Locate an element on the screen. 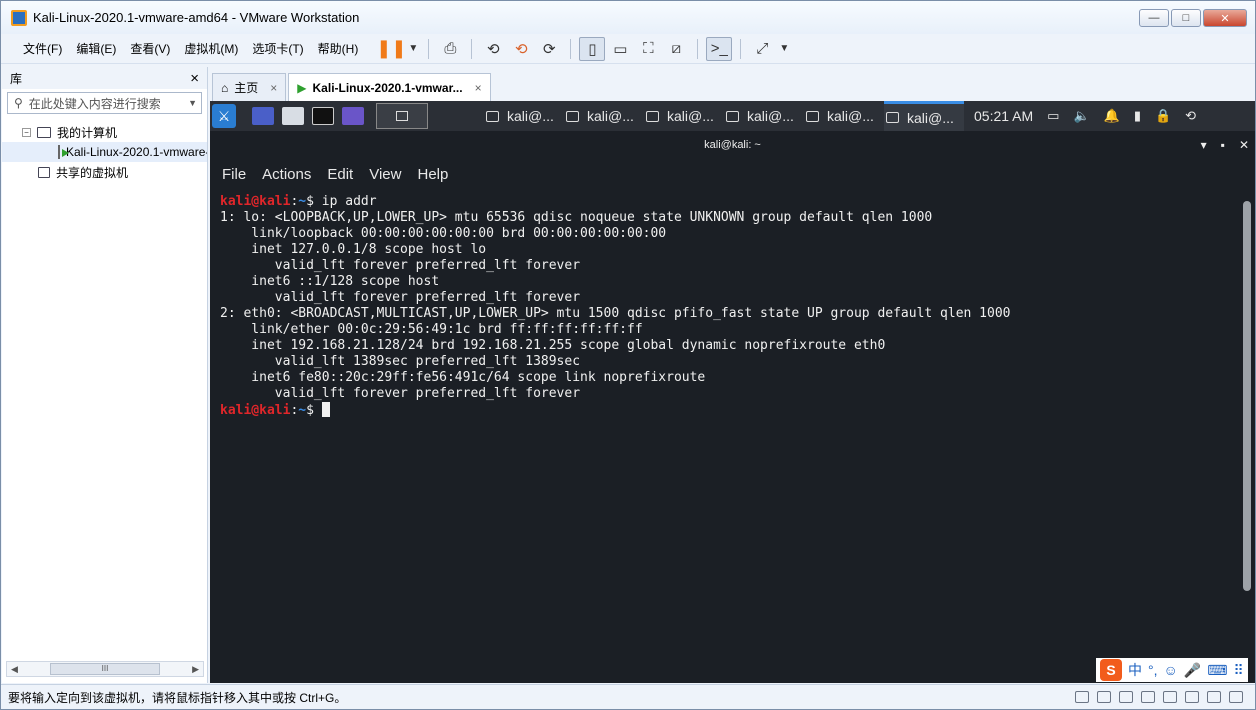 This screenshot has height=710, width=1256. tree-item-shared: 共享的虚拟机 is located at coordinates (104, 172).